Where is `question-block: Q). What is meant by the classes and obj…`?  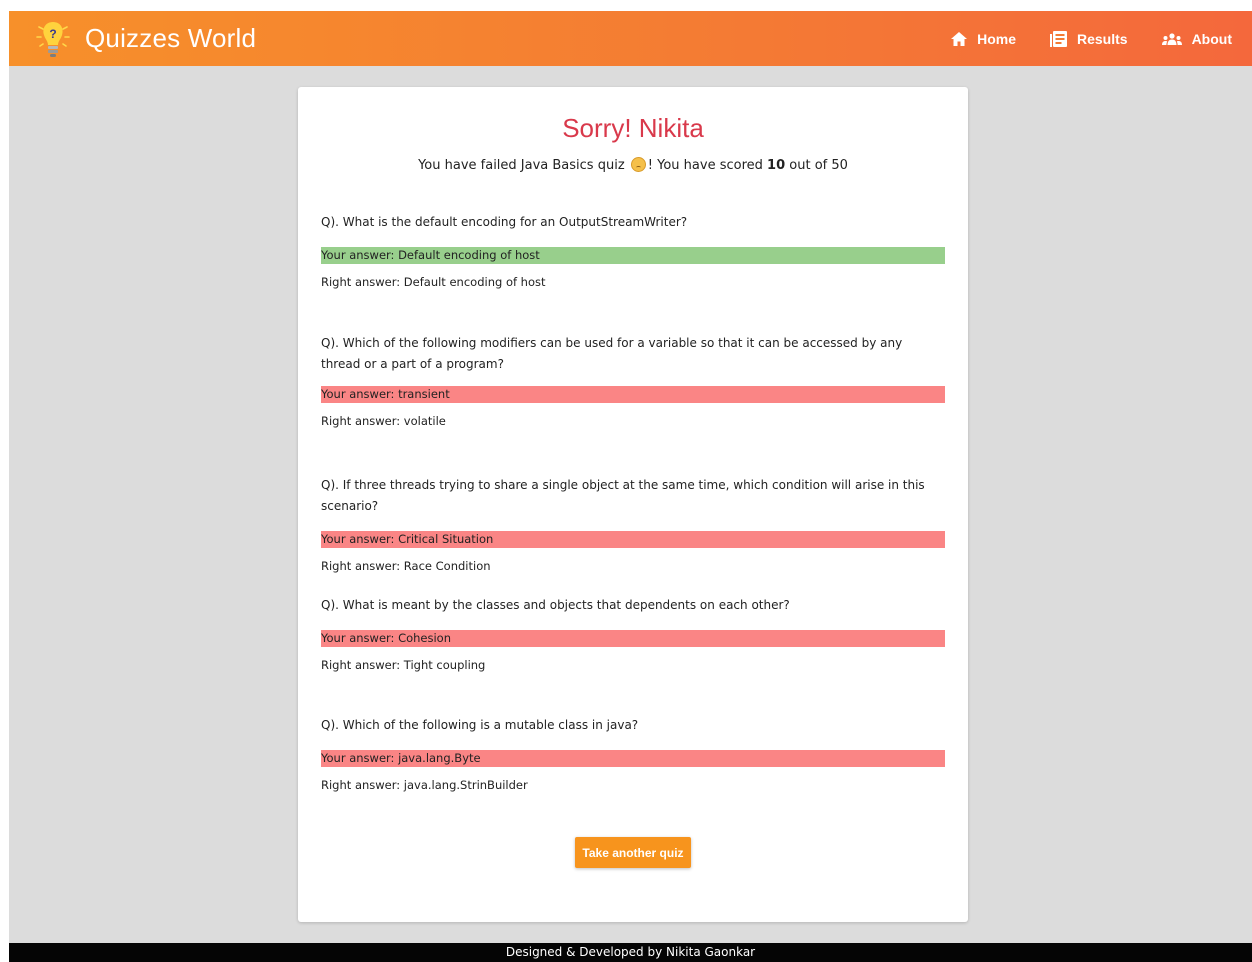
question-block: Q). What is meant by the classes and obj… is located at coordinates (633, 634).